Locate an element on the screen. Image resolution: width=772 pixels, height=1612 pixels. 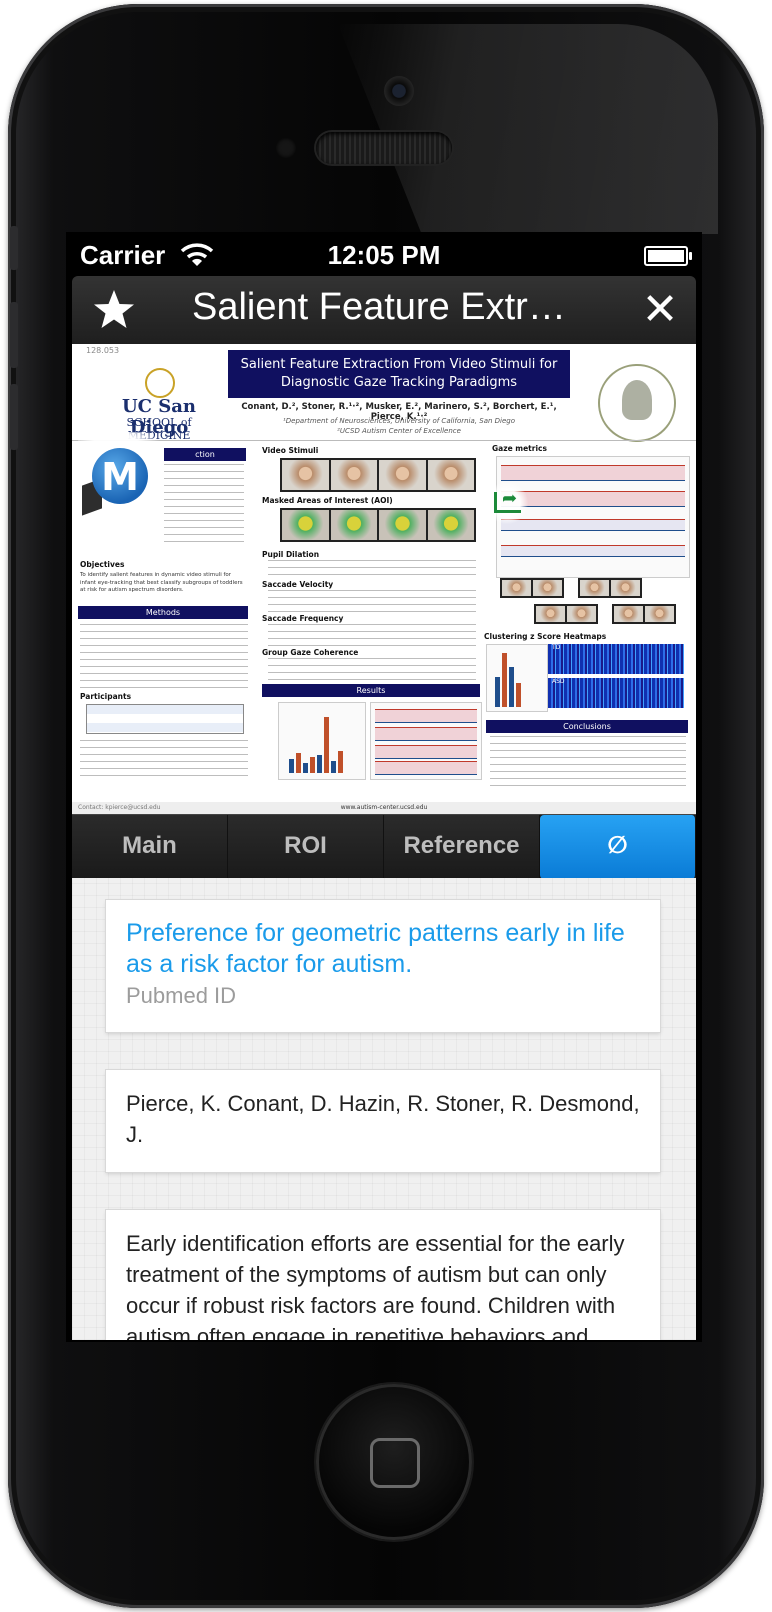
histogram-chart is located at coordinates (517, 678).